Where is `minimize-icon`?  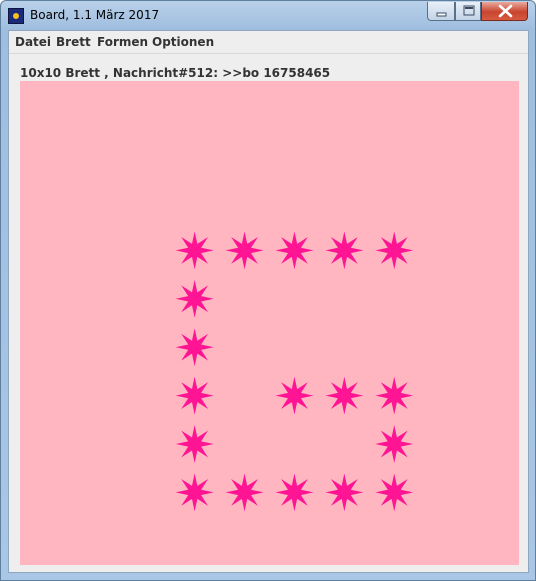 minimize-icon is located at coordinates (441, 14).